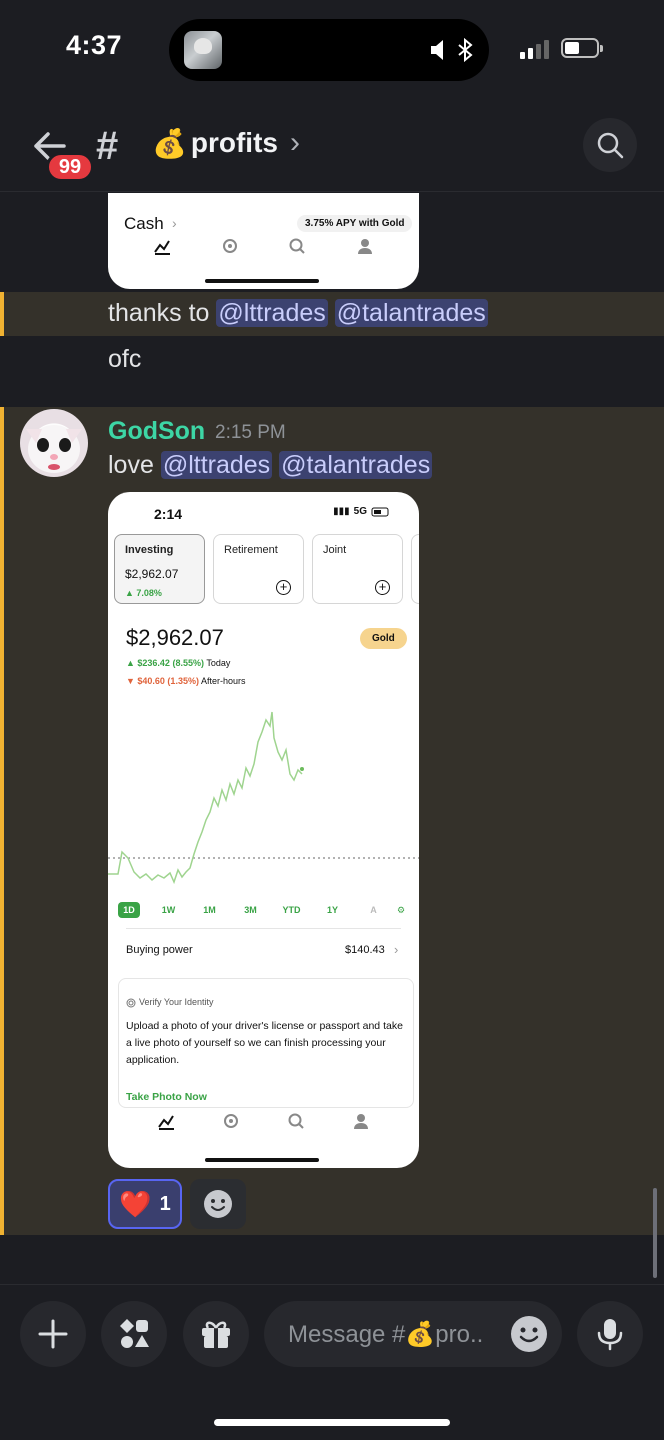 The height and width of the screenshot is (1440, 664). Describe the element at coordinates (131, 1003) in the screenshot. I see `fingerprint-icon` at that location.